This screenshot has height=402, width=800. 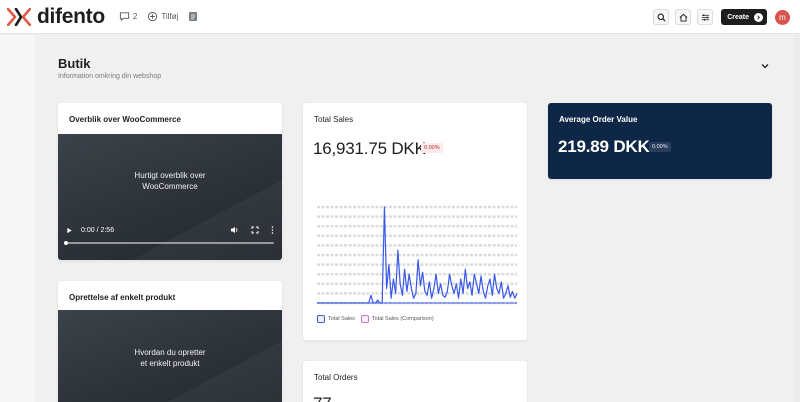 What do you see at coordinates (17, 218) in the screenshot?
I see `left-sidebar-strip` at bounding box center [17, 218].